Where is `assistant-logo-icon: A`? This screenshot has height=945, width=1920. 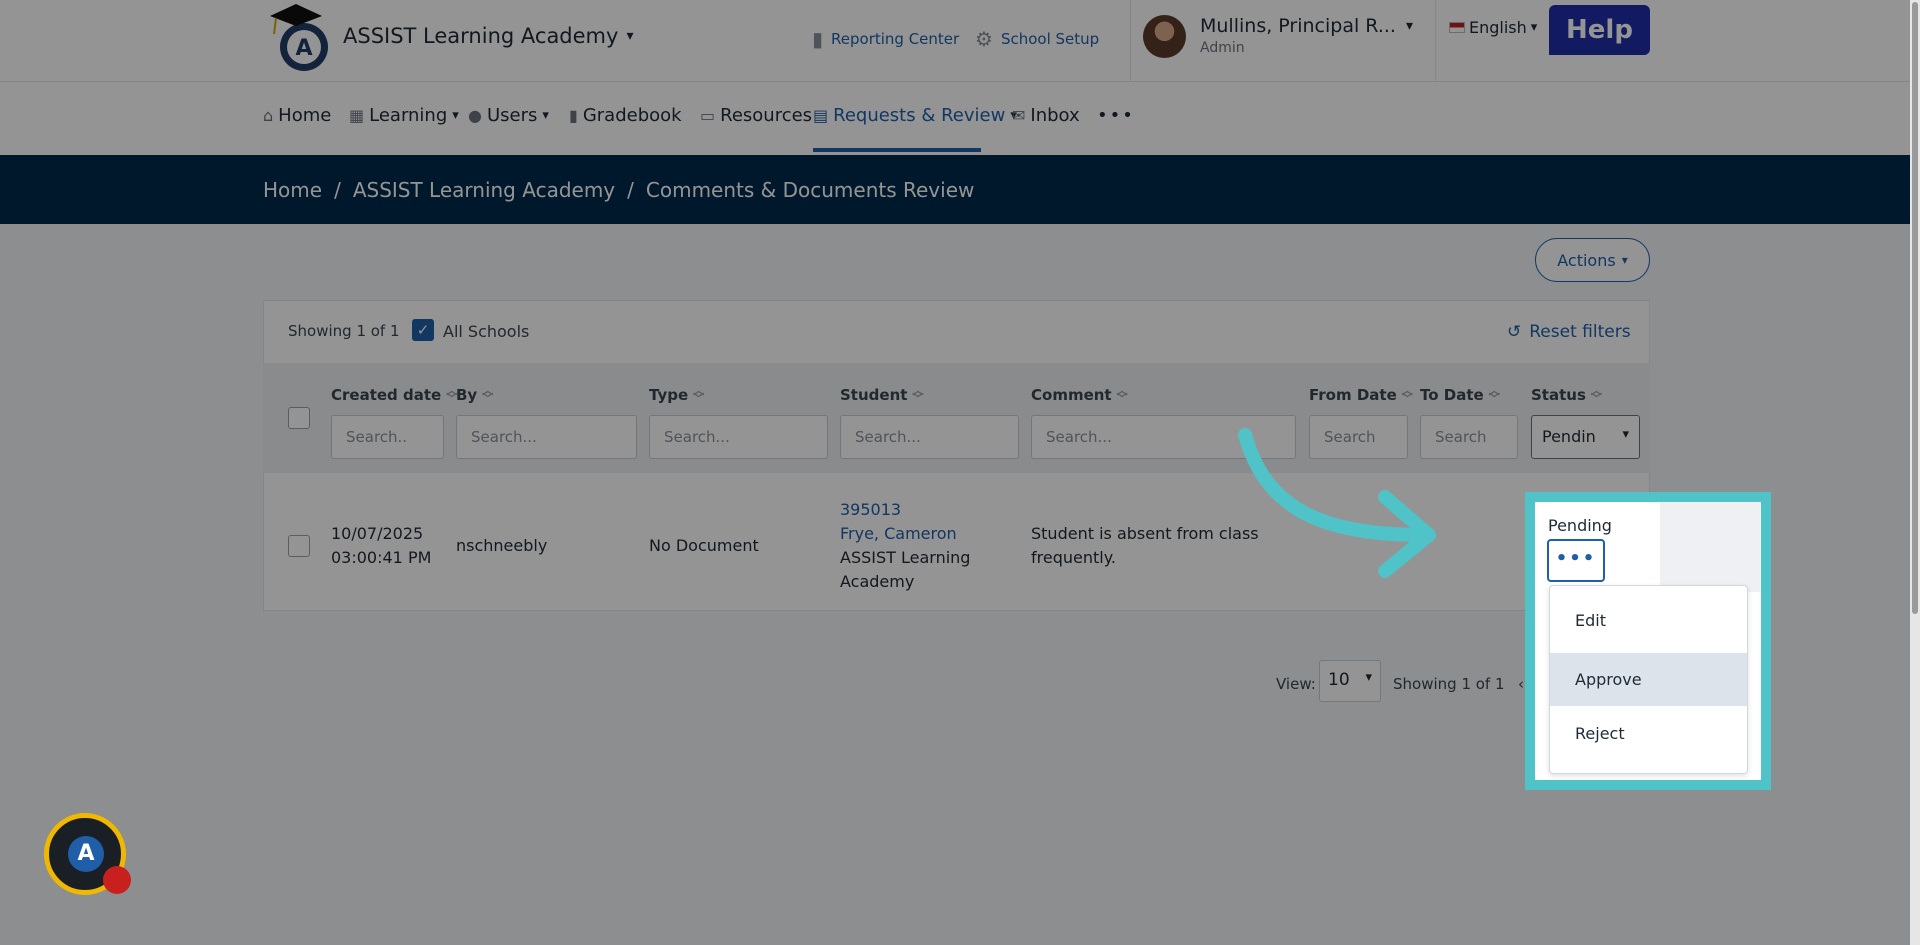
assistant-logo-icon: A is located at coordinates (86, 854).